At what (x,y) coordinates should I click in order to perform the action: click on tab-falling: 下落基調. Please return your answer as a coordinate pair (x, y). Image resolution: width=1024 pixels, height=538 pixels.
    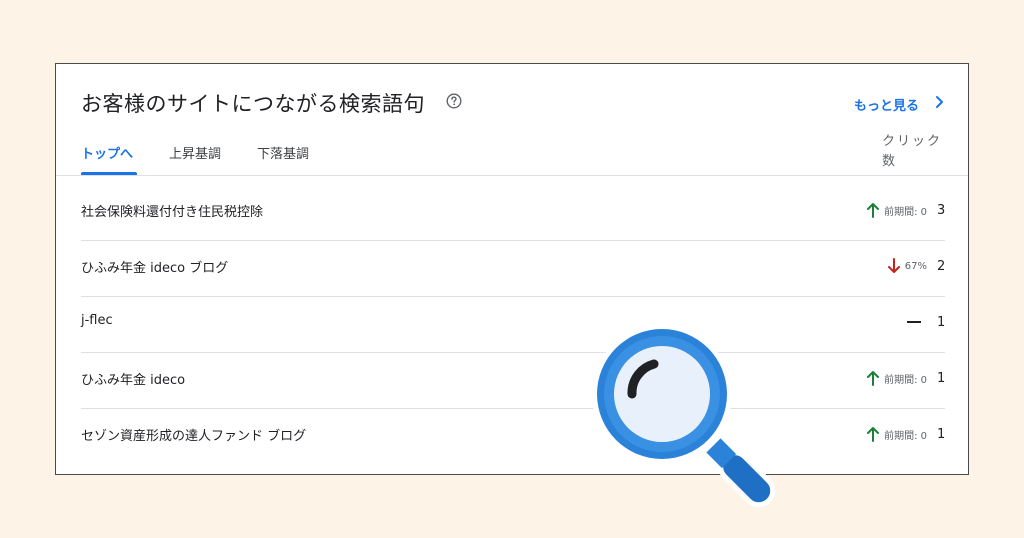
    Looking at the image, I should click on (283, 152).